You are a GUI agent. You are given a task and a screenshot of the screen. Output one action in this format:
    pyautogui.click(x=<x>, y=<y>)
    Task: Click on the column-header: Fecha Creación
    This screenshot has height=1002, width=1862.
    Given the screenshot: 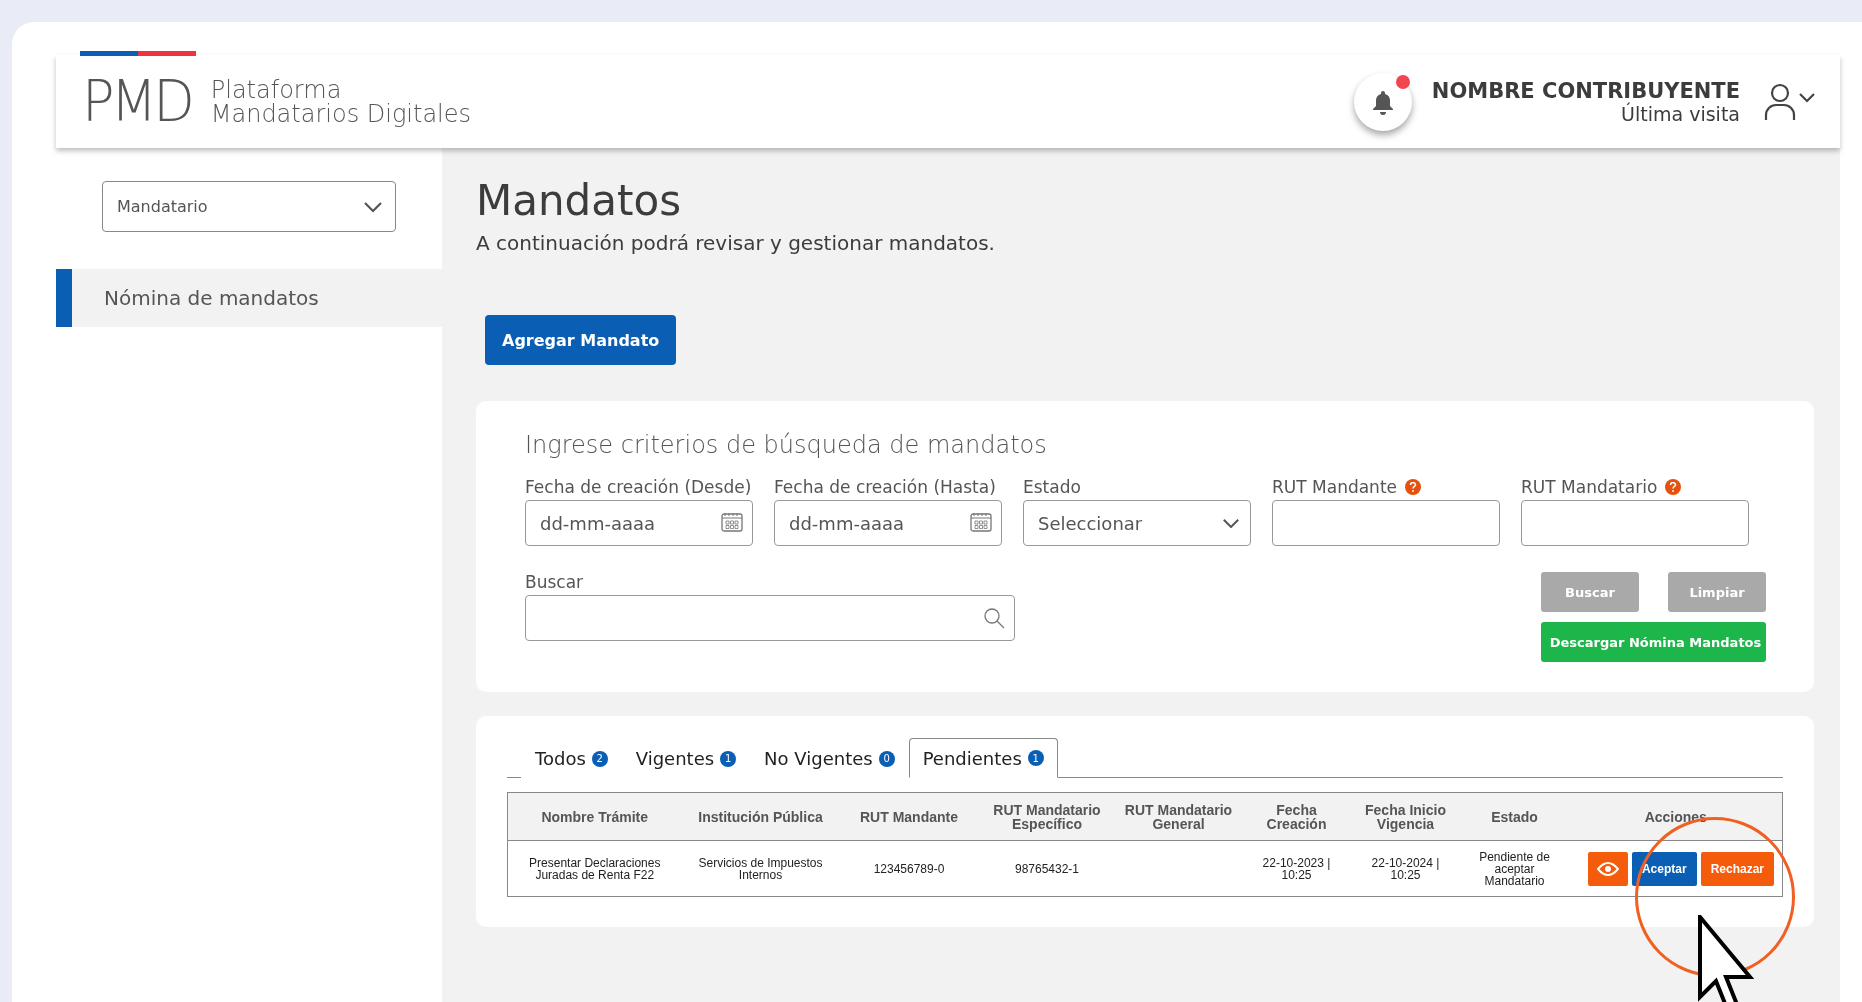 What is the action you would take?
    pyautogui.click(x=1296, y=816)
    